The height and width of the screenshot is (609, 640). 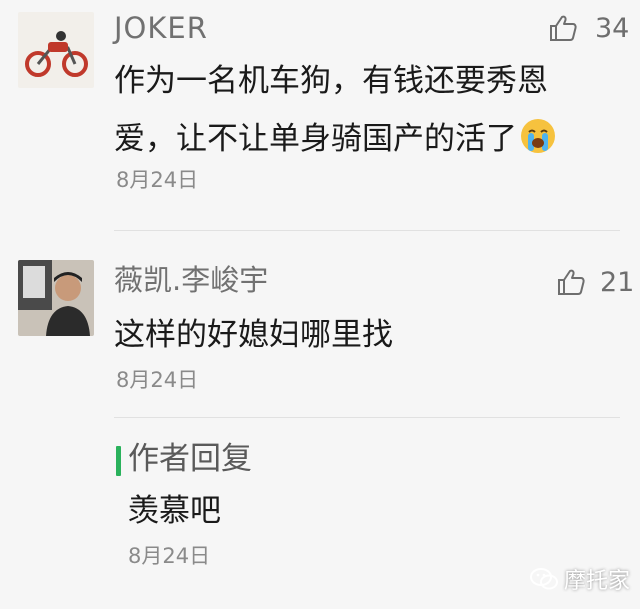 I want to click on comment-text-line: 爱，让不让单身骑国产的活了, so click(x=335, y=139).